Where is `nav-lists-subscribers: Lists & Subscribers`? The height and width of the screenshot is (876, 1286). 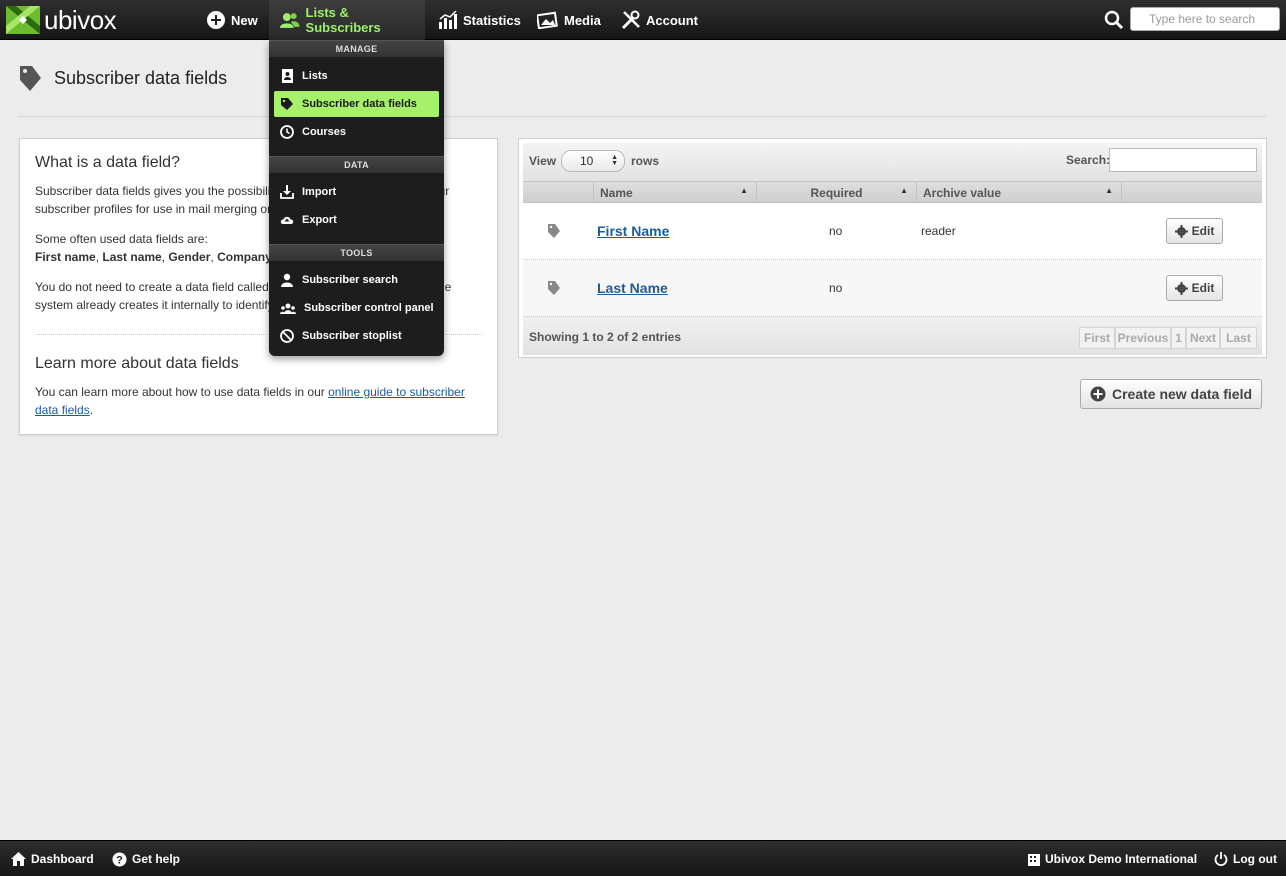
nav-lists-subscribers: Lists & Subscribers is located at coordinates (347, 20).